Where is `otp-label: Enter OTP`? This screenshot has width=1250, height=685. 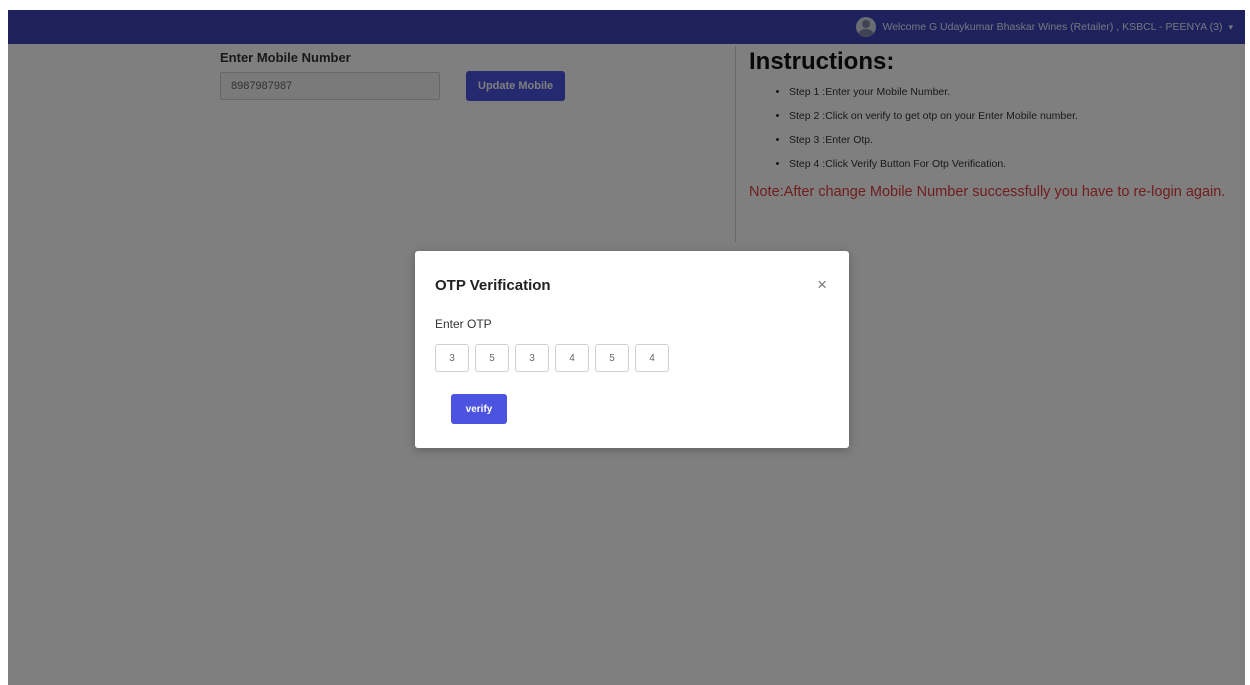 otp-label: Enter OTP is located at coordinates (463, 324).